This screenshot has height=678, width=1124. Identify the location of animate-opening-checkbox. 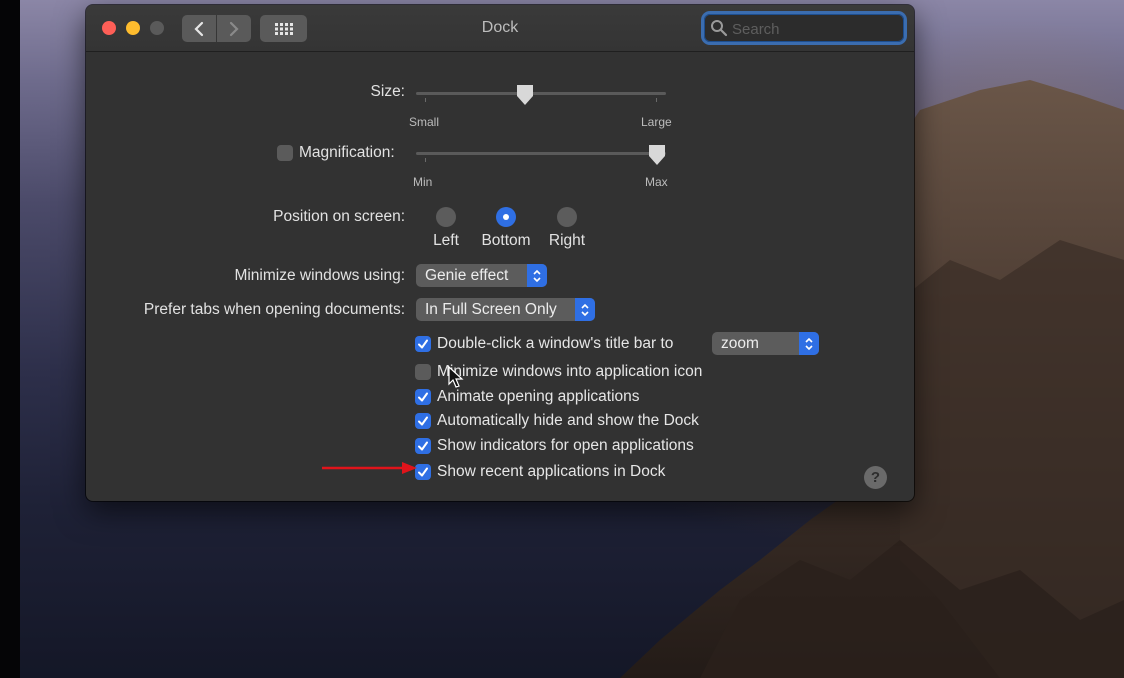
(423, 397).